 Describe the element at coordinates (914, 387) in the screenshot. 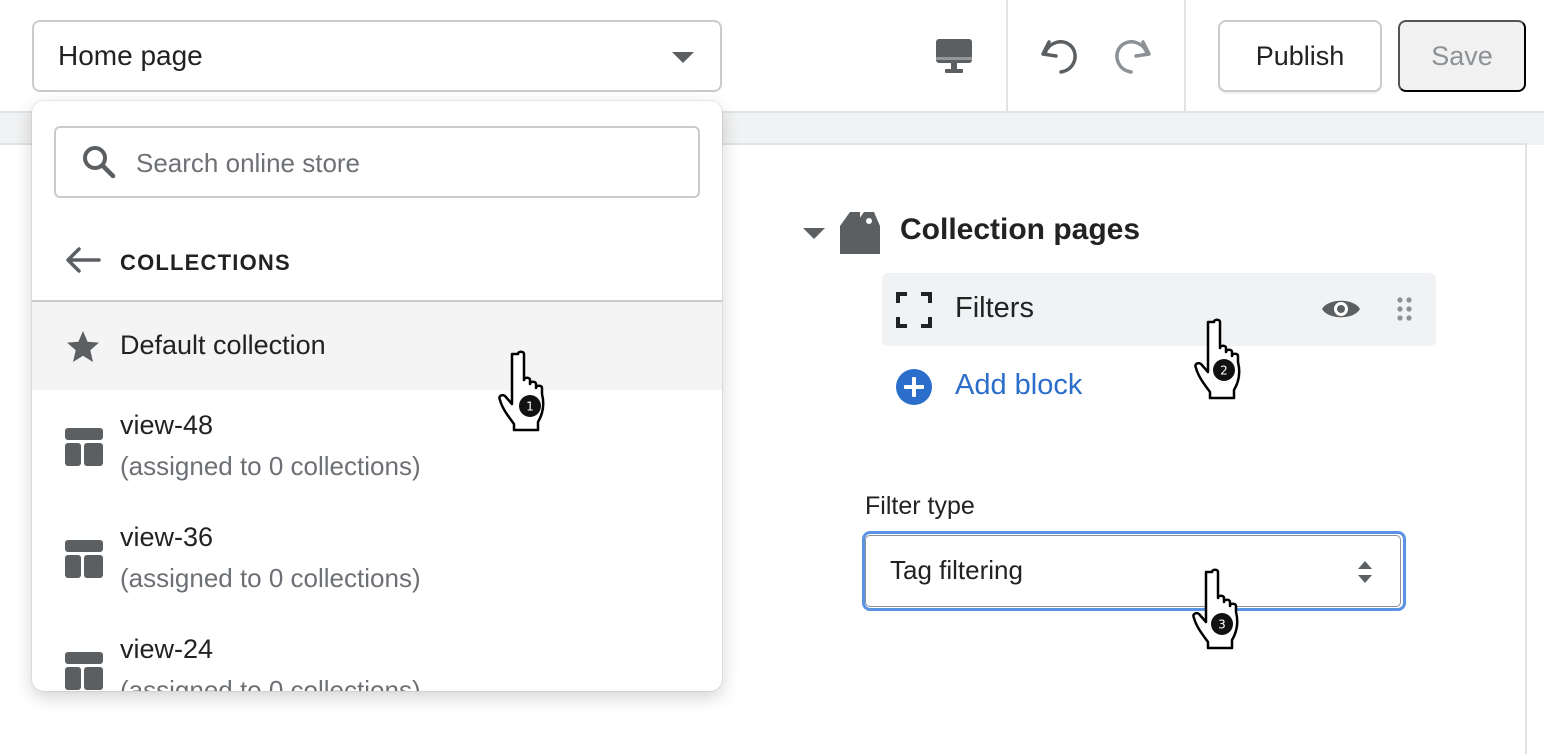

I see `add-circle-icon` at that location.